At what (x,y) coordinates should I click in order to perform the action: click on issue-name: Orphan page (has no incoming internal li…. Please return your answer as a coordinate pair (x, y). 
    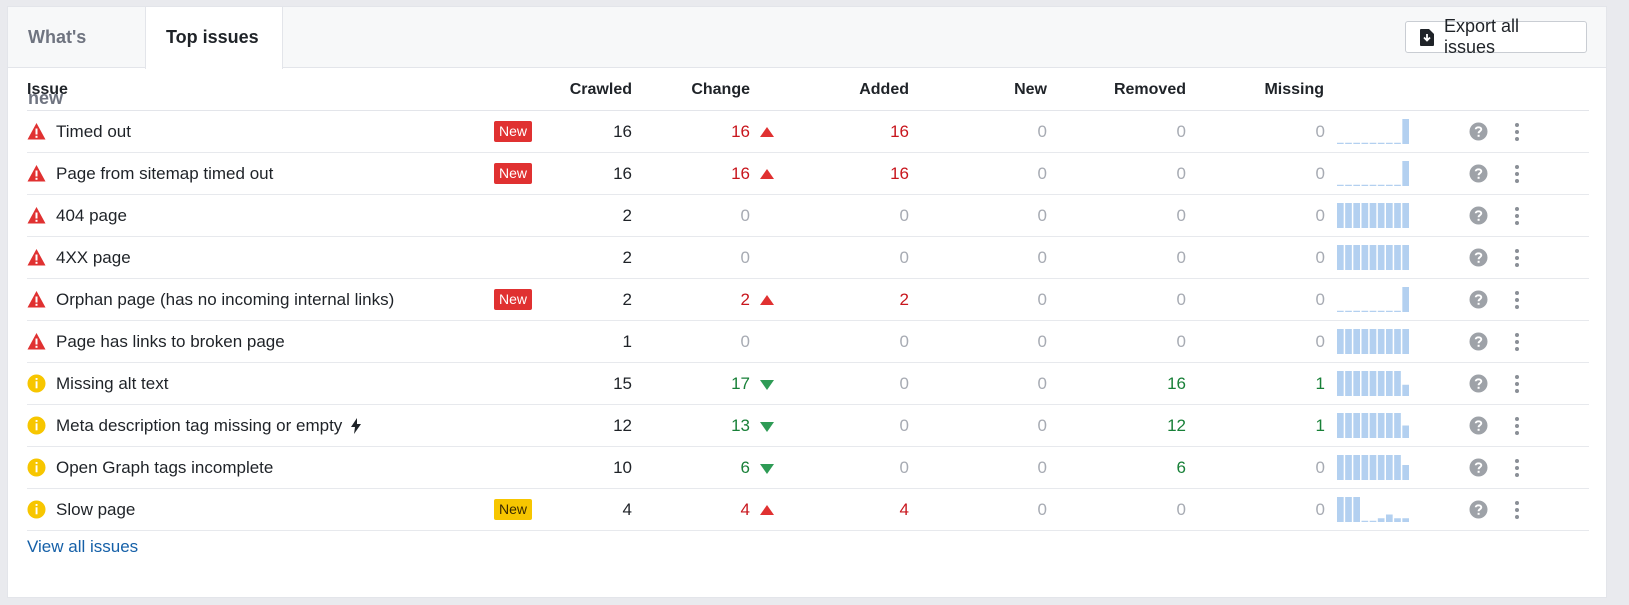
    Looking at the image, I should click on (225, 300).